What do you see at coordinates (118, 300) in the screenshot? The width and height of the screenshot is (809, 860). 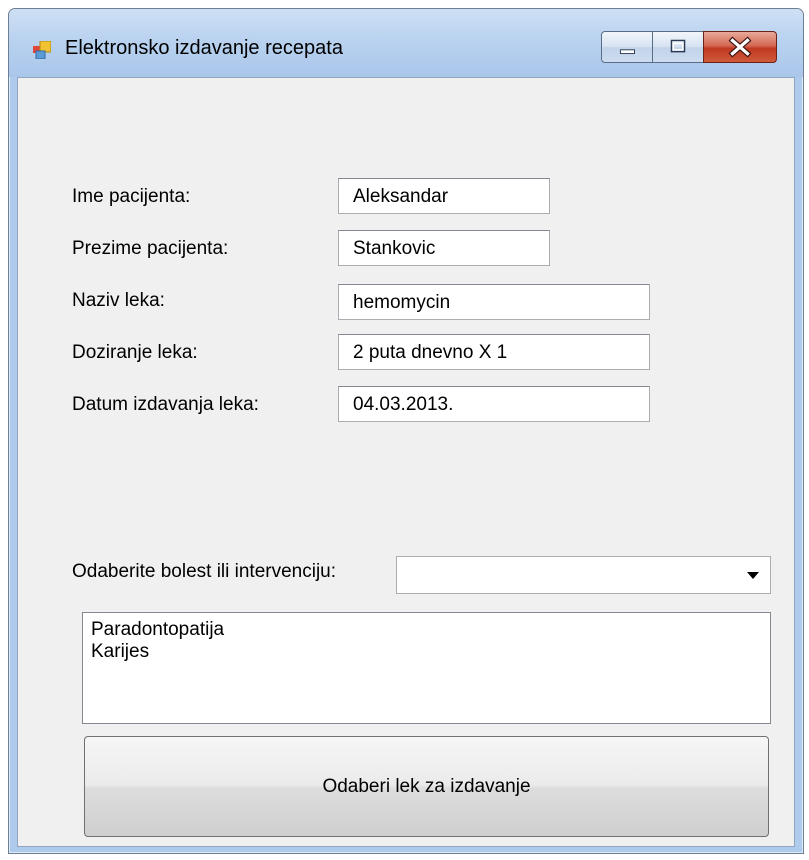 I see `label-naziv-leka: Naziv leka:` at bounding box center [118, 300].